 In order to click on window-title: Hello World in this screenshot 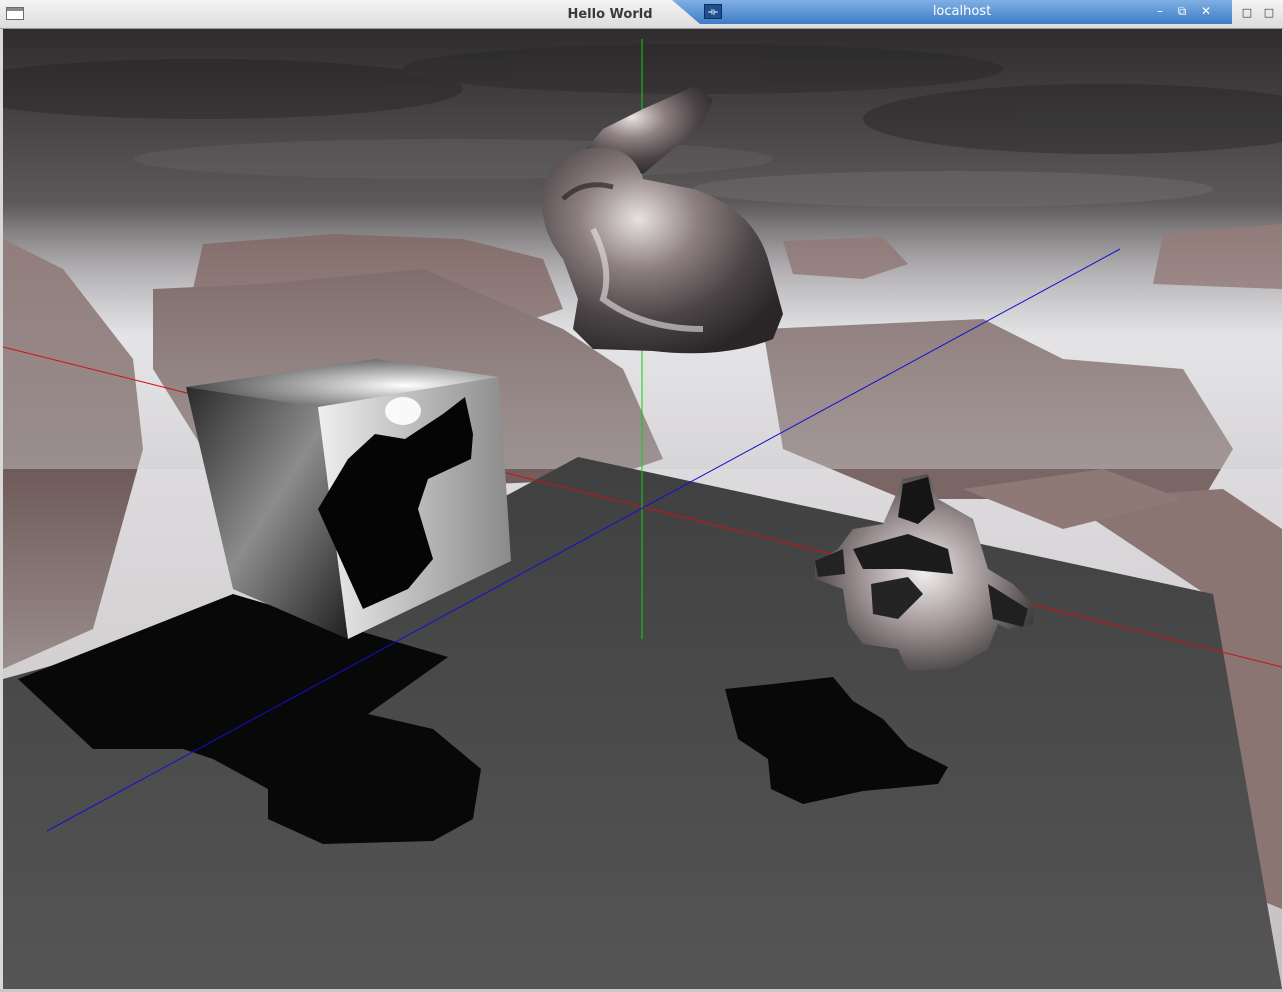, I will do `click(610, 14)`.